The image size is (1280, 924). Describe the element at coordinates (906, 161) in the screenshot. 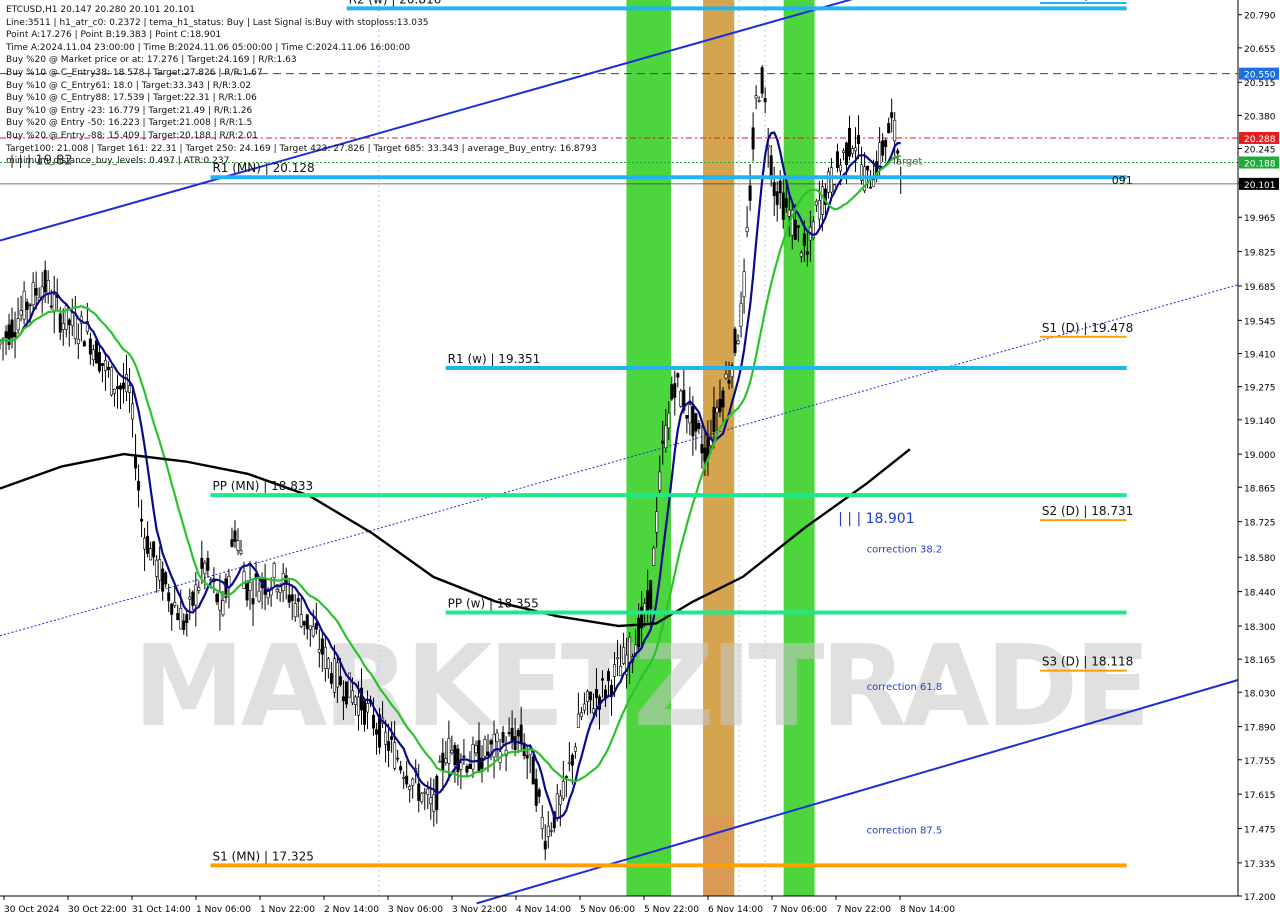

I see `chart-annotation: Target` at that location.